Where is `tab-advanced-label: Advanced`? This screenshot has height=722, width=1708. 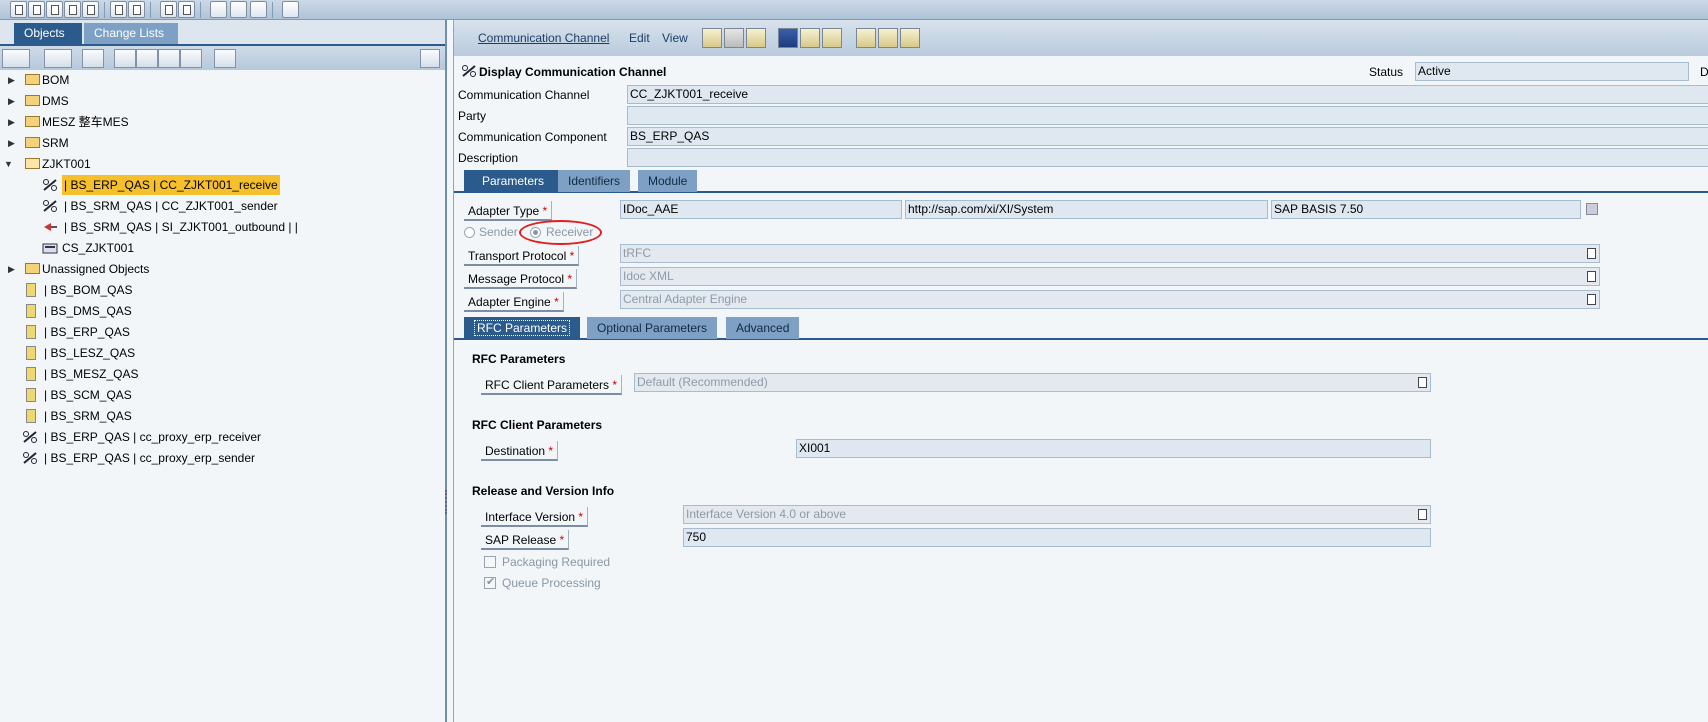 tab-advanced-label: Advanced is located at coordinates (763, 328).